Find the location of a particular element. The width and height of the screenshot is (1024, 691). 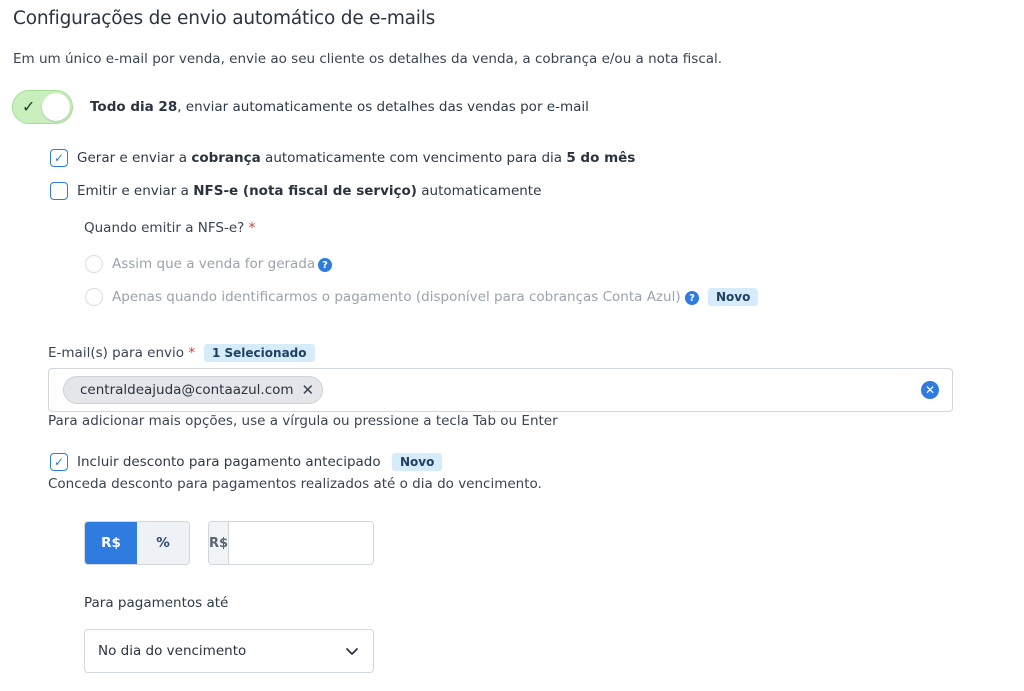

clear-circle-icon: ✕ is located at coordinates (930, 390).